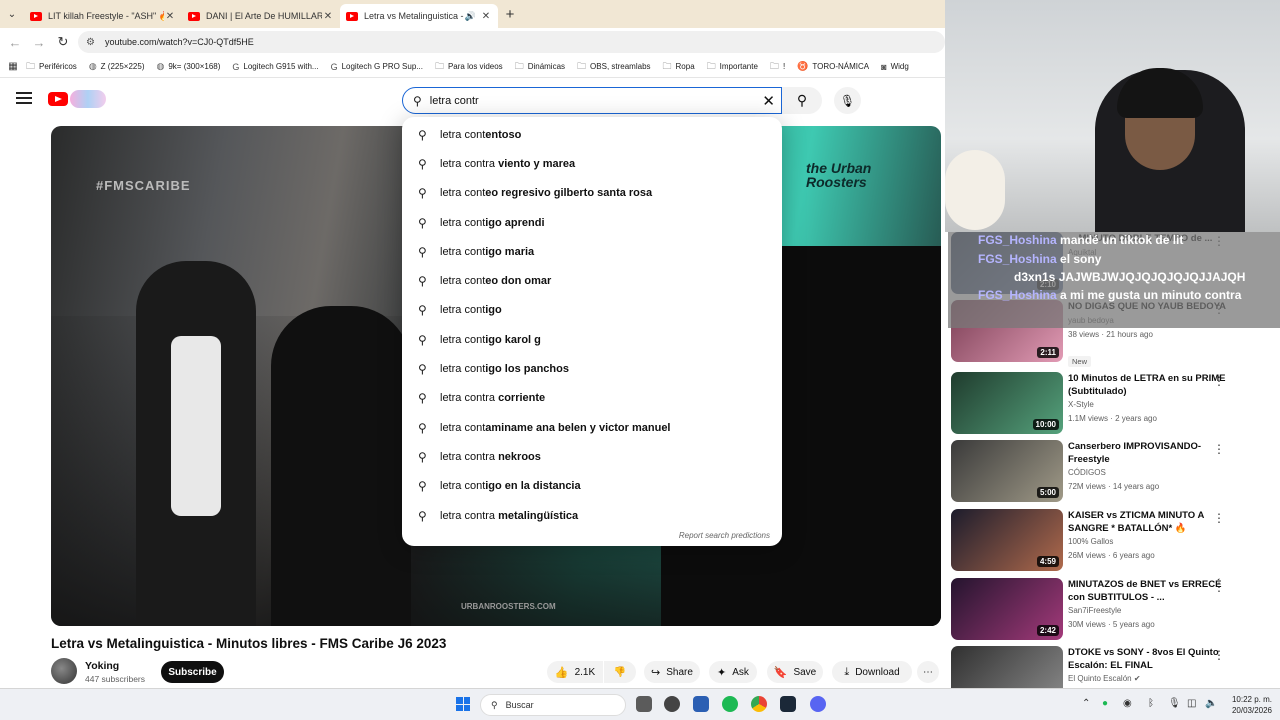 This screenshot has height=720, width=1280. I want to click on video-thumbnail: 10:00, so click(1007, 403).